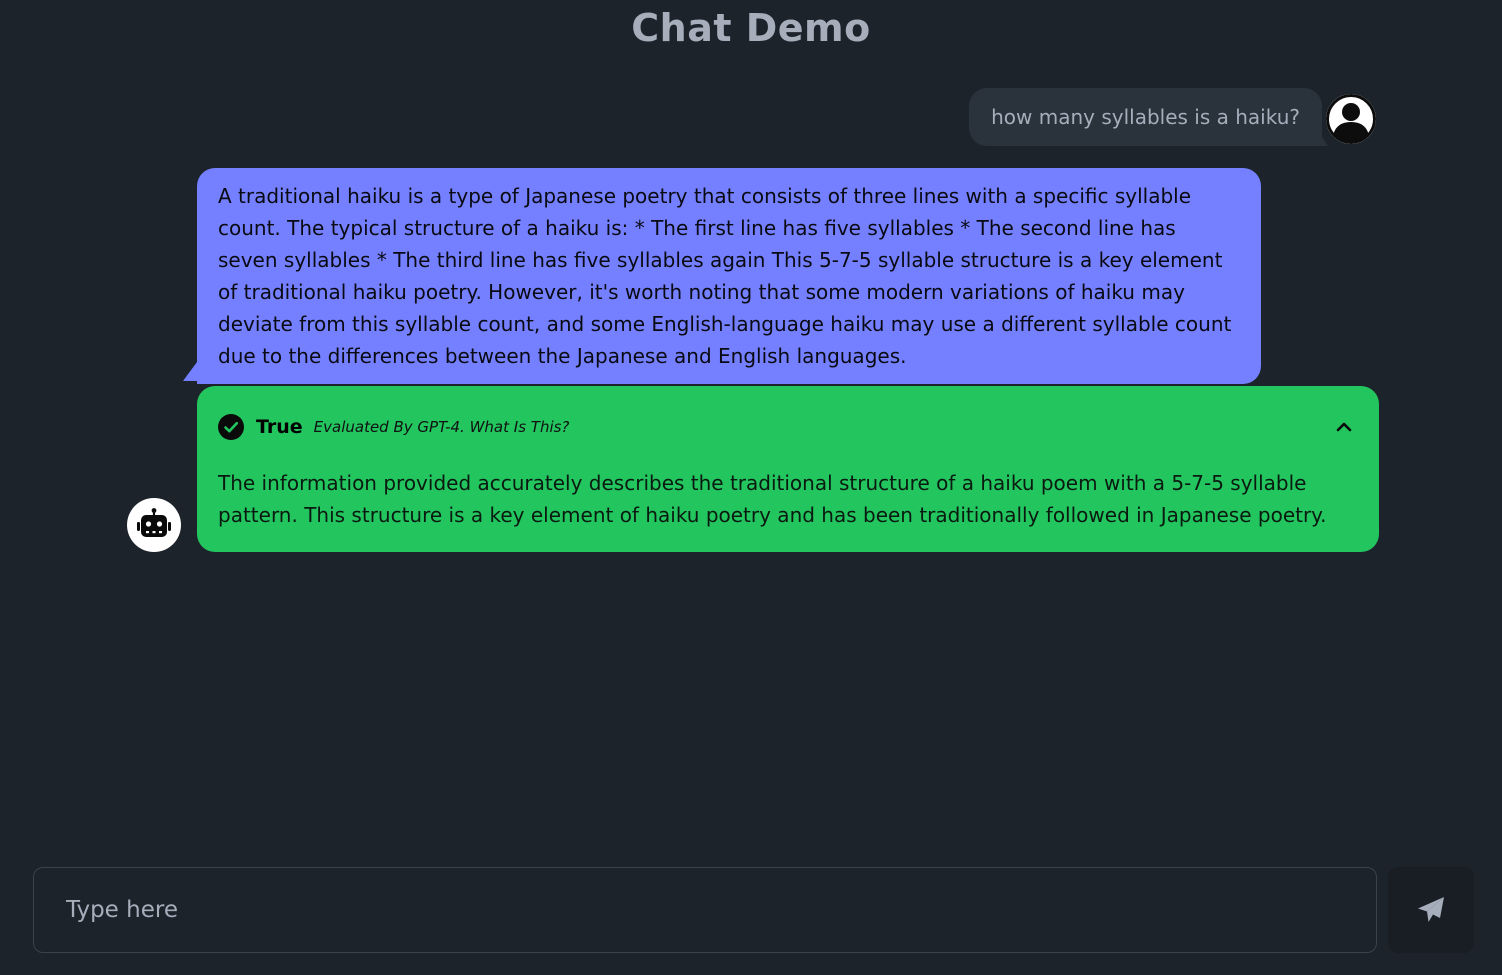  I want to click on check-circle-icon, so click(231, 427).